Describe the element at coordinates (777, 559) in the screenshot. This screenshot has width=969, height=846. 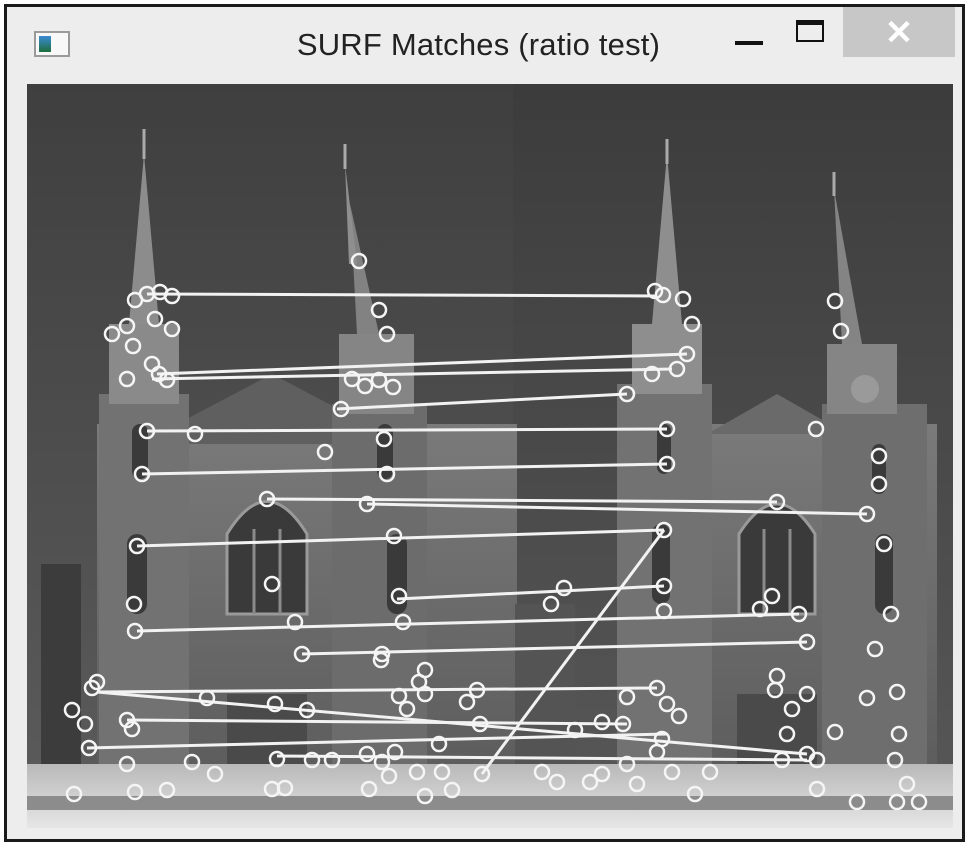
I see `right-rose-window` at that location.